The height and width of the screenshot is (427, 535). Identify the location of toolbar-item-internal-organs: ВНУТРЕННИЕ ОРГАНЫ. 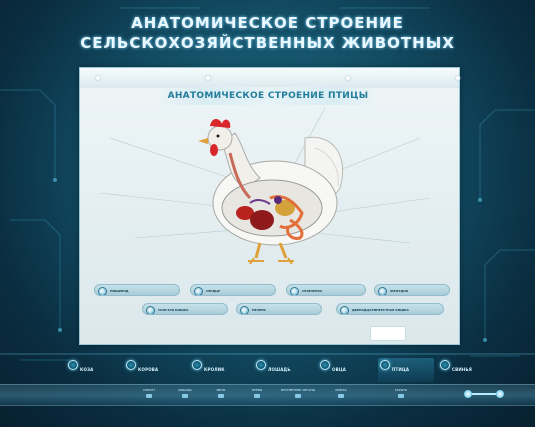
(298, 394).